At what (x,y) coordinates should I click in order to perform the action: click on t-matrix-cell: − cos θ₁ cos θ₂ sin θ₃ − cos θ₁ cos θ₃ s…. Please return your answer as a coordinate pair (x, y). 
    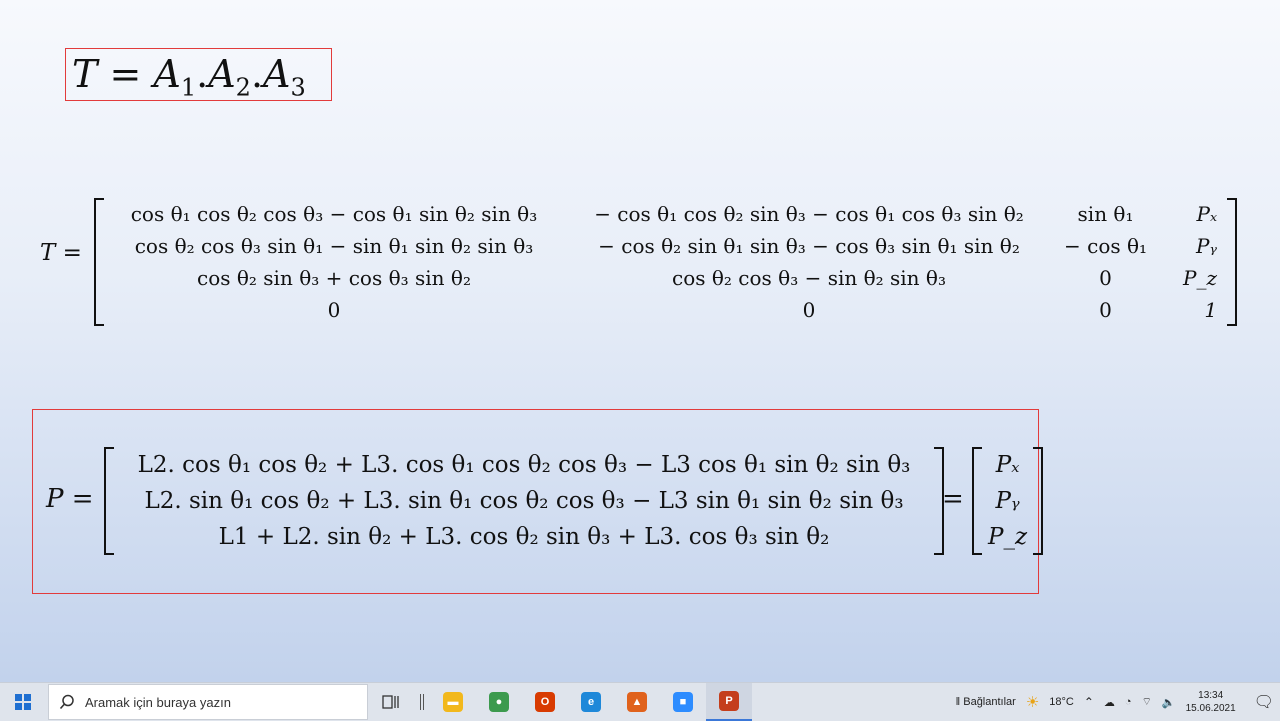
    Looking at the image, I should click on (809, 214).